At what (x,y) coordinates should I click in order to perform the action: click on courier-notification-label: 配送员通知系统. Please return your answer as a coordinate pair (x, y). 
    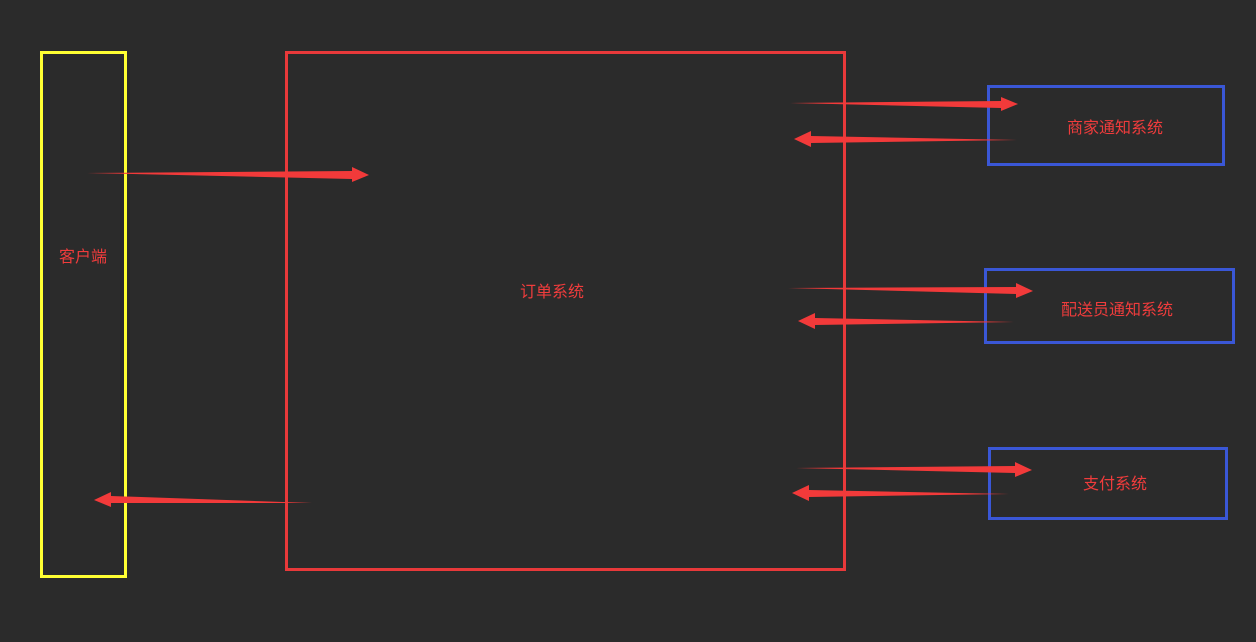
    Looking at the image, I should click on (1117, 309).